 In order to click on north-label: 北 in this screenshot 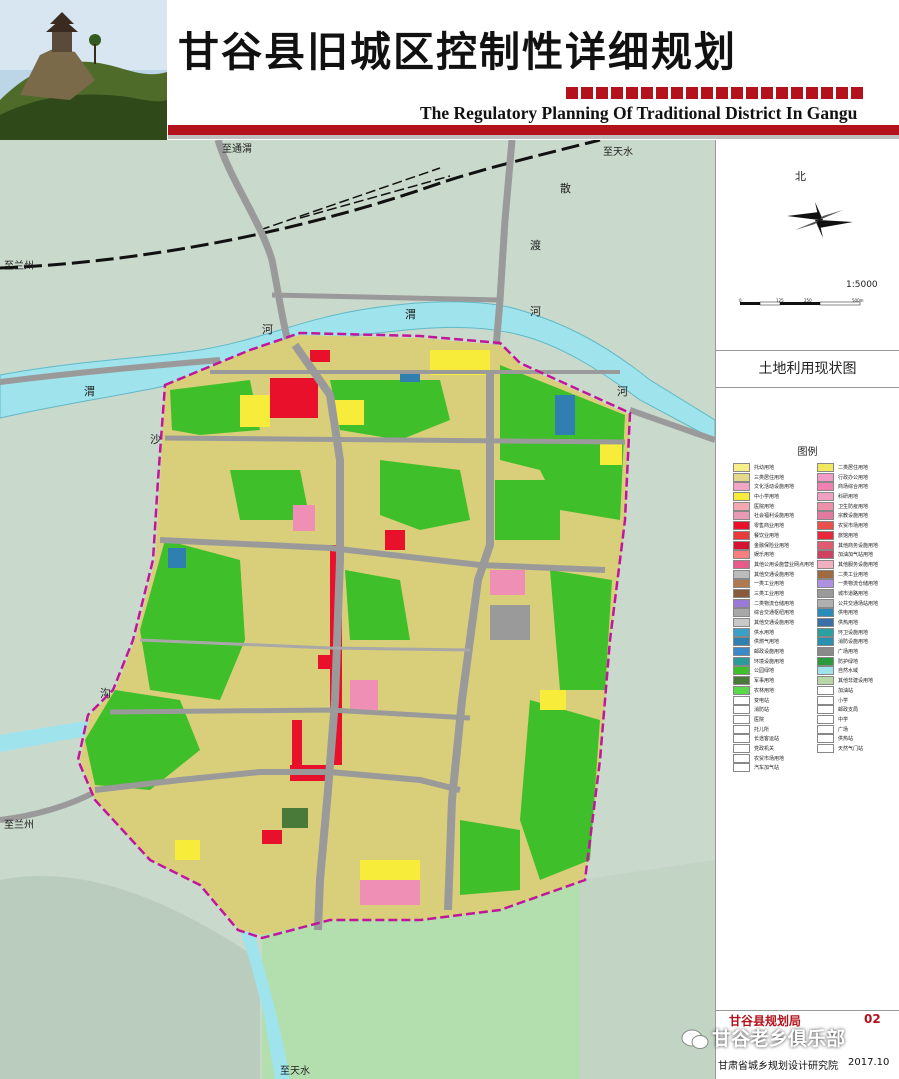, I will do `click(800, 176)`.